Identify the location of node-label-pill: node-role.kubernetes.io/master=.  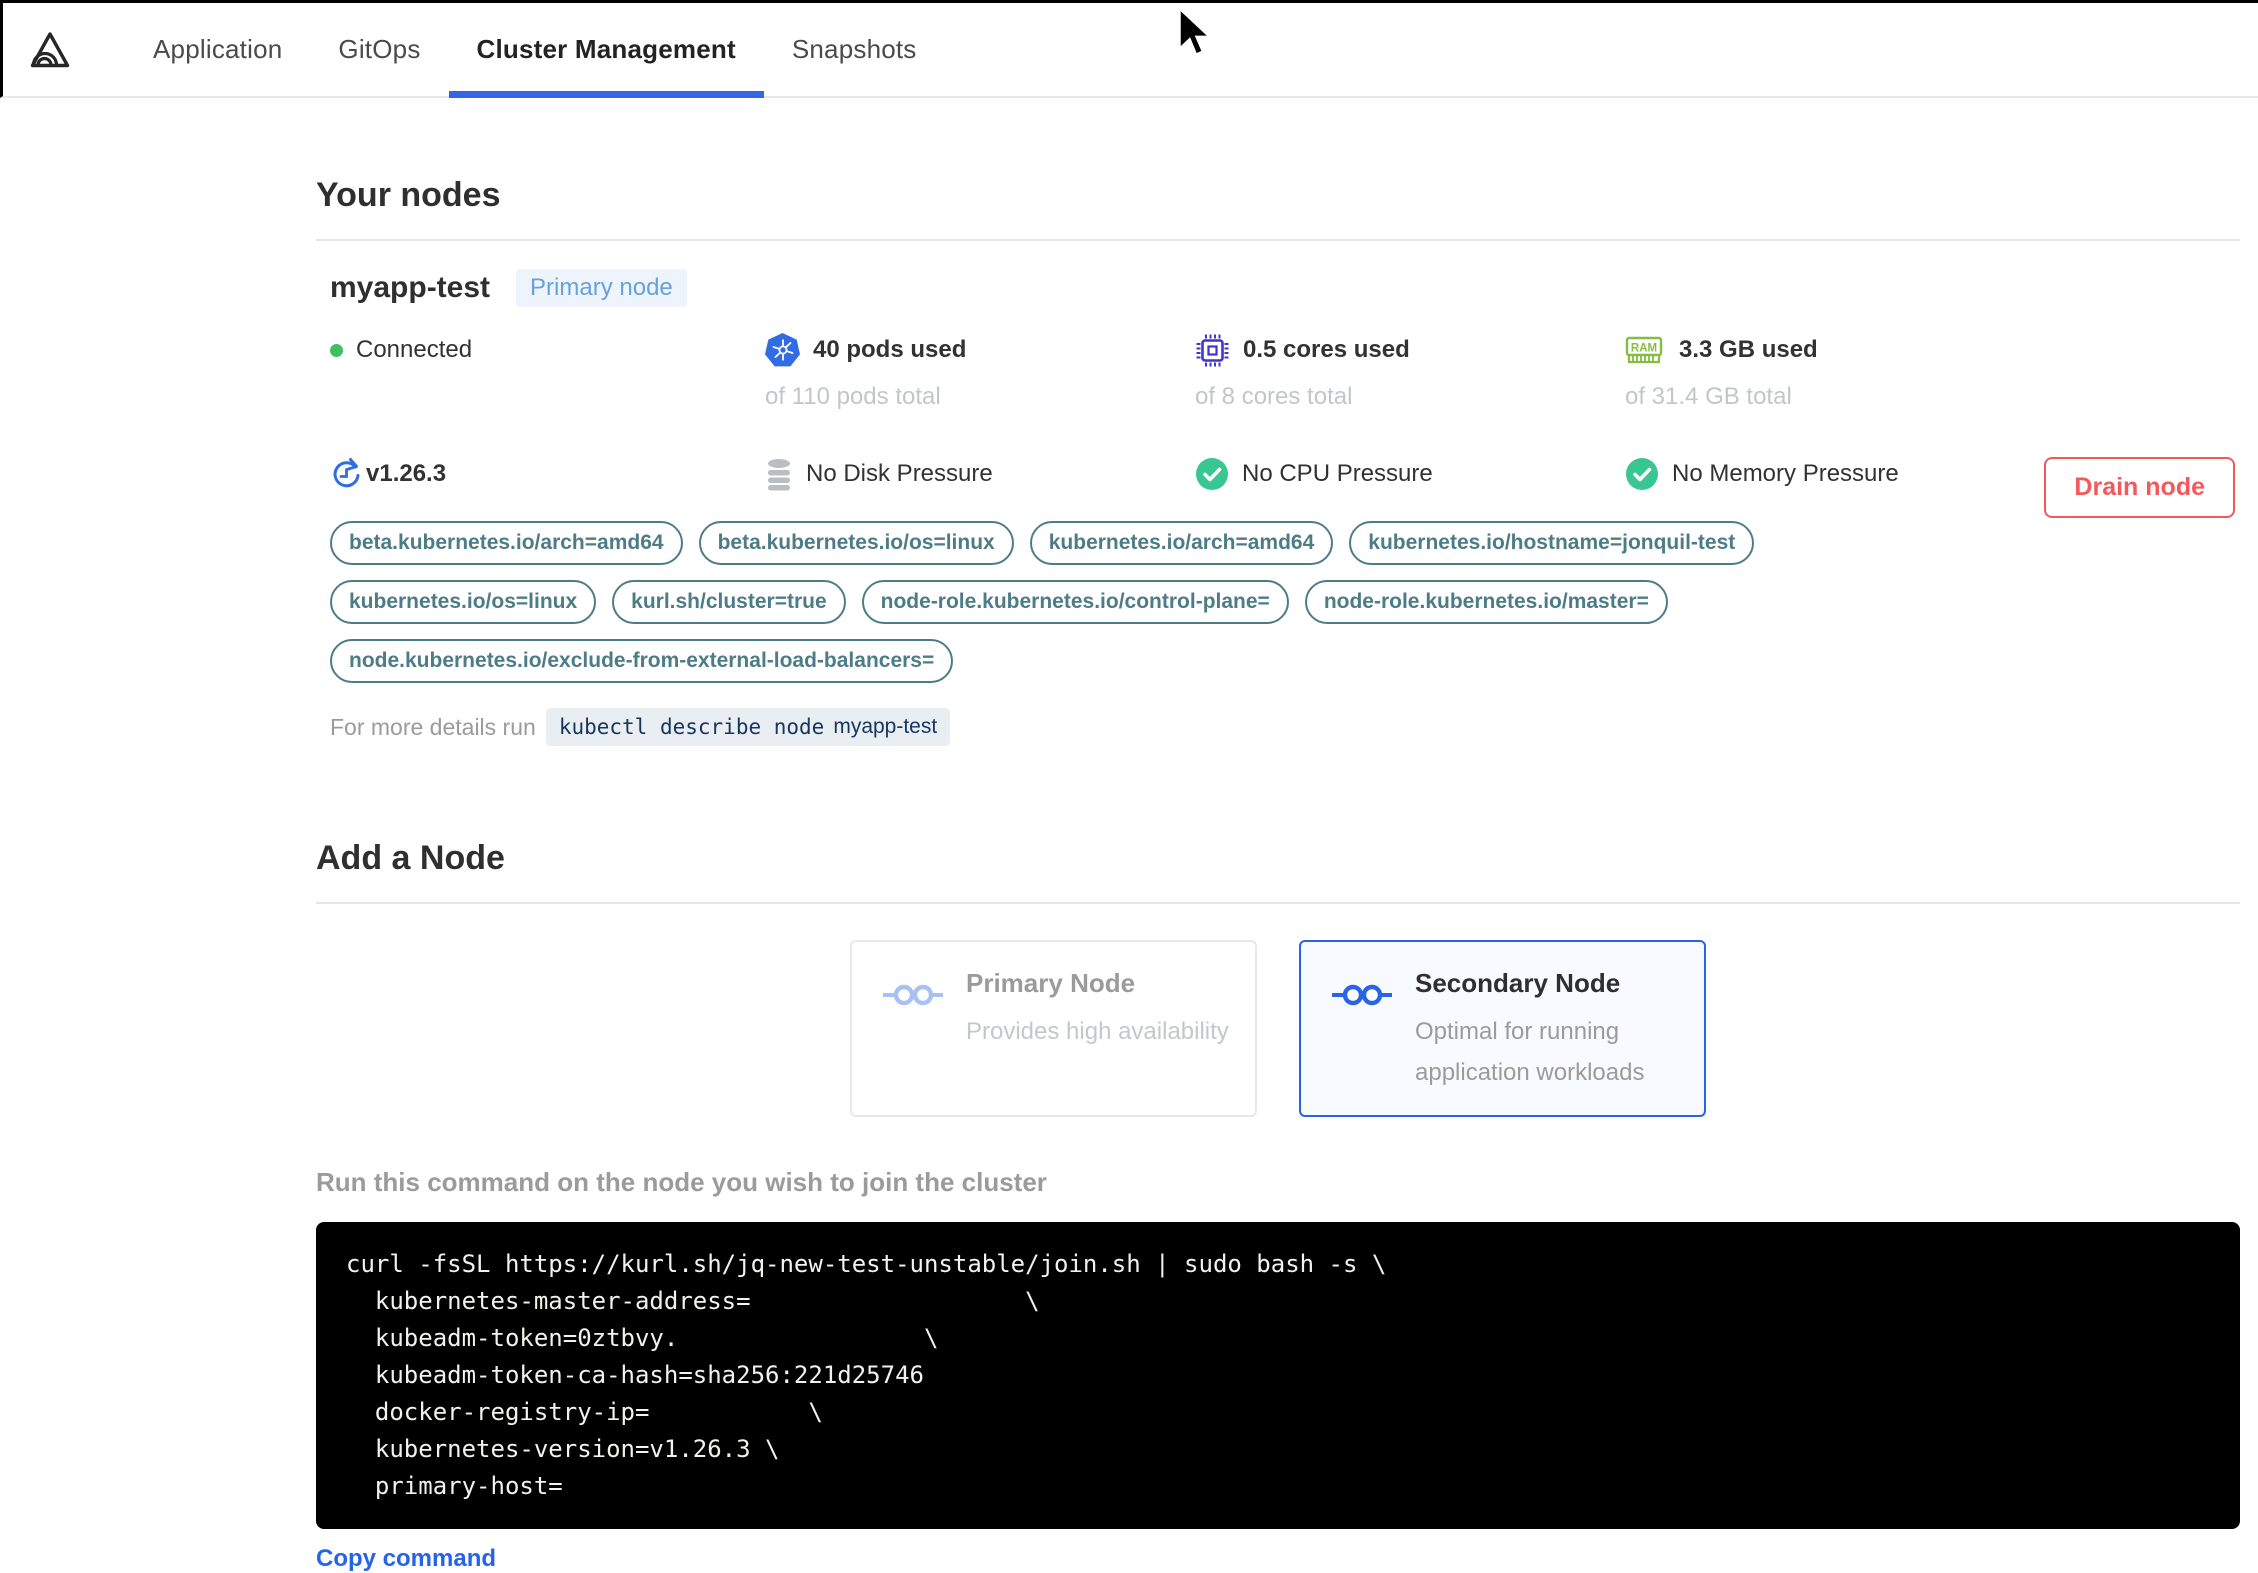
(1486, 602).